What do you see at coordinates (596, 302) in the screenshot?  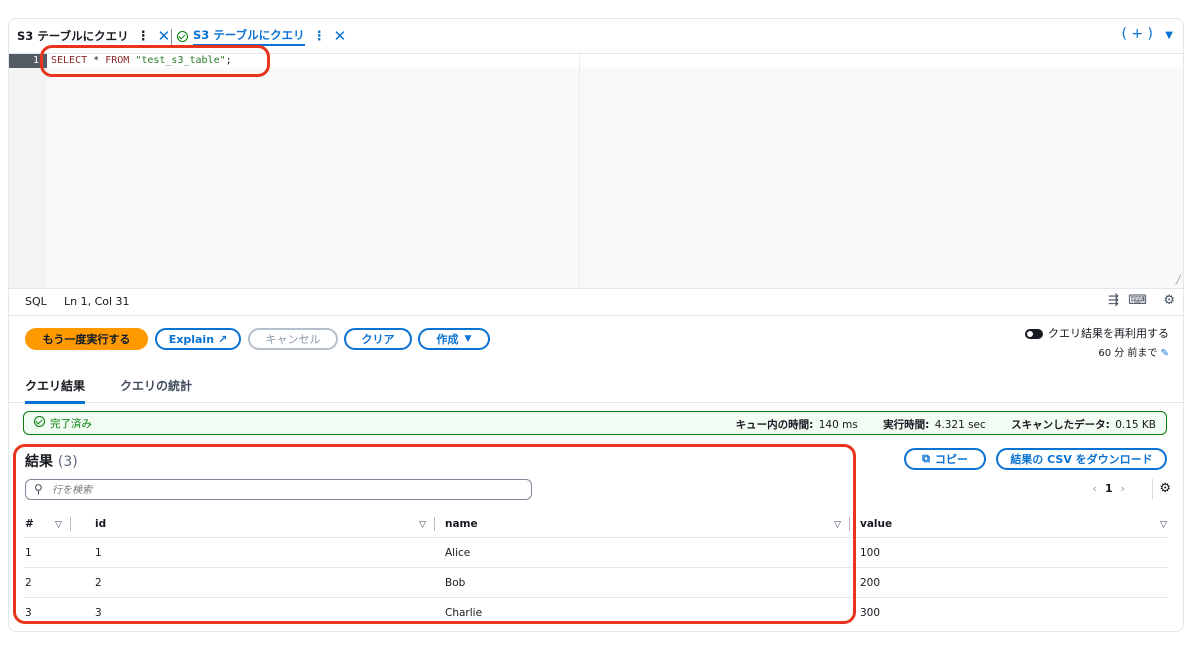 I see `editor-status-bar: SQL Ln 1, Col 31 ⇶ ⌨ ⚙` at bounding box center [596, 302].